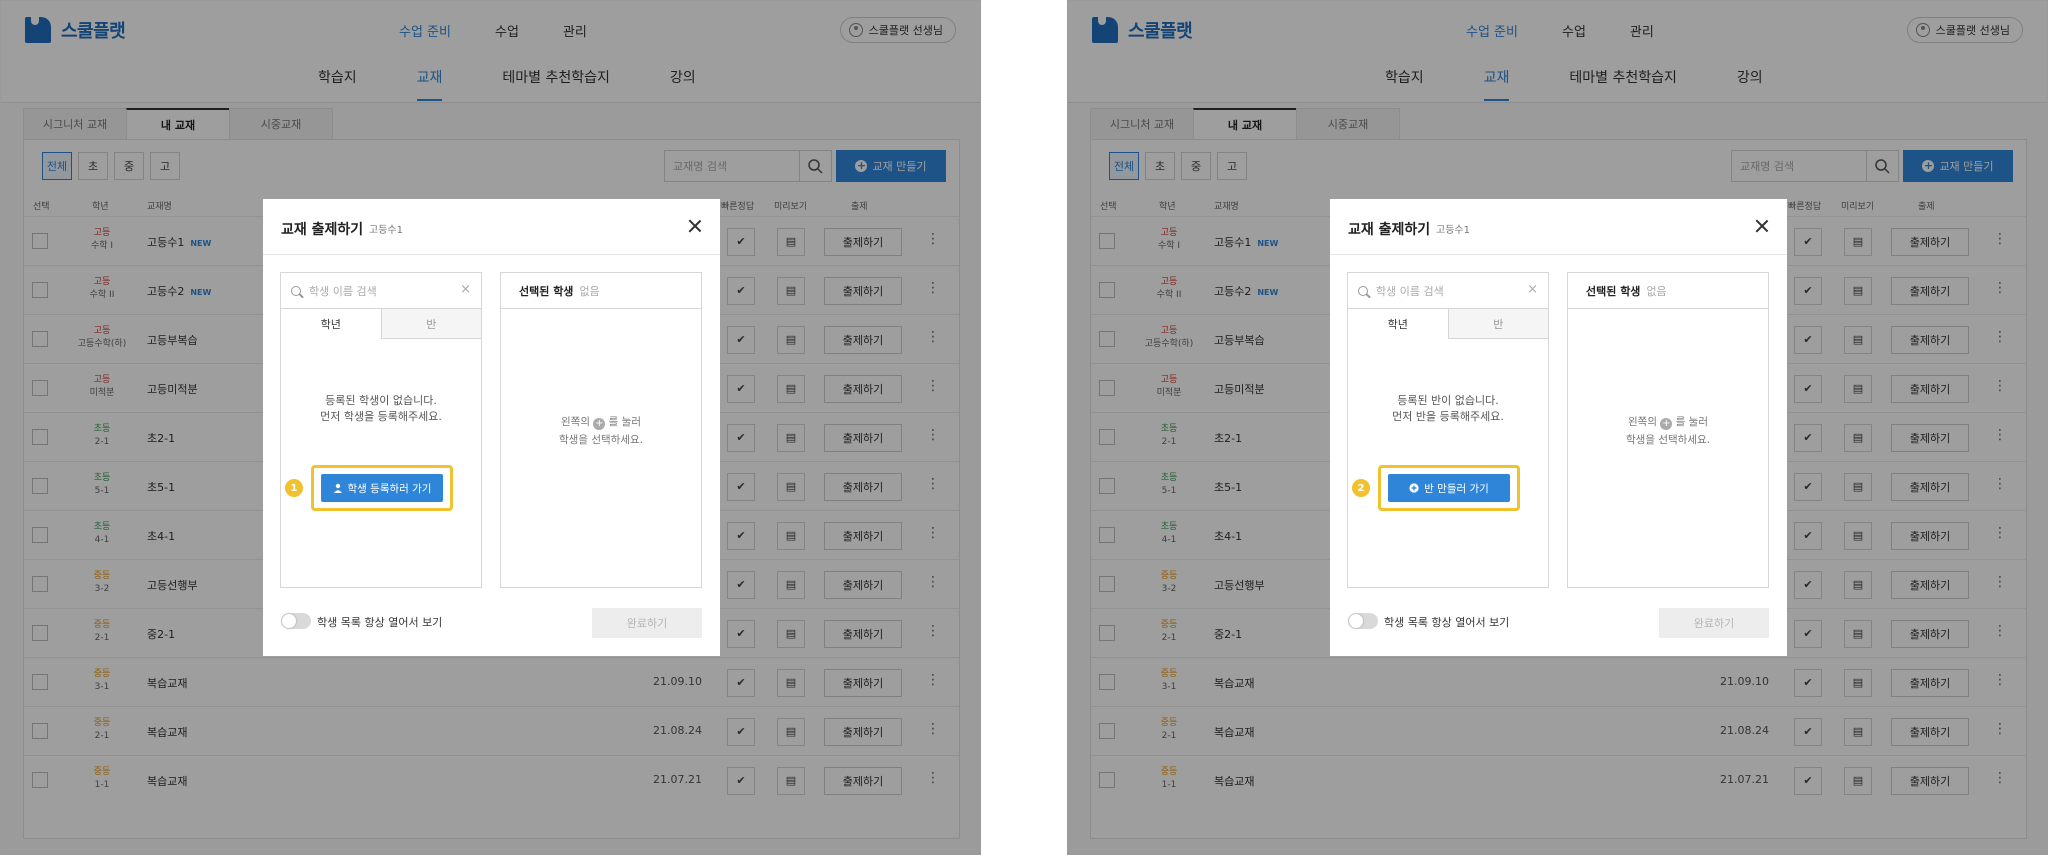 The width and height of the screenshot is (2048, 855). I want to click on empty-message: 등록된 반이 없습니다. 먼저 반을 등록해주세요., so click(1448, 409).